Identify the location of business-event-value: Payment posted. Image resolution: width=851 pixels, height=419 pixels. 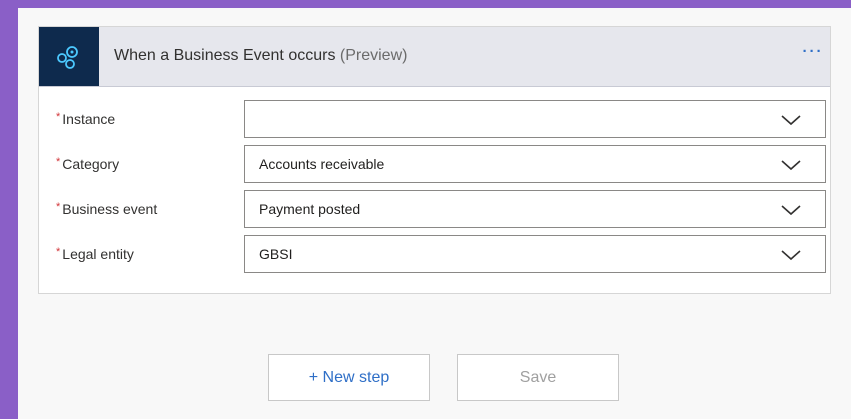
(310, 209).